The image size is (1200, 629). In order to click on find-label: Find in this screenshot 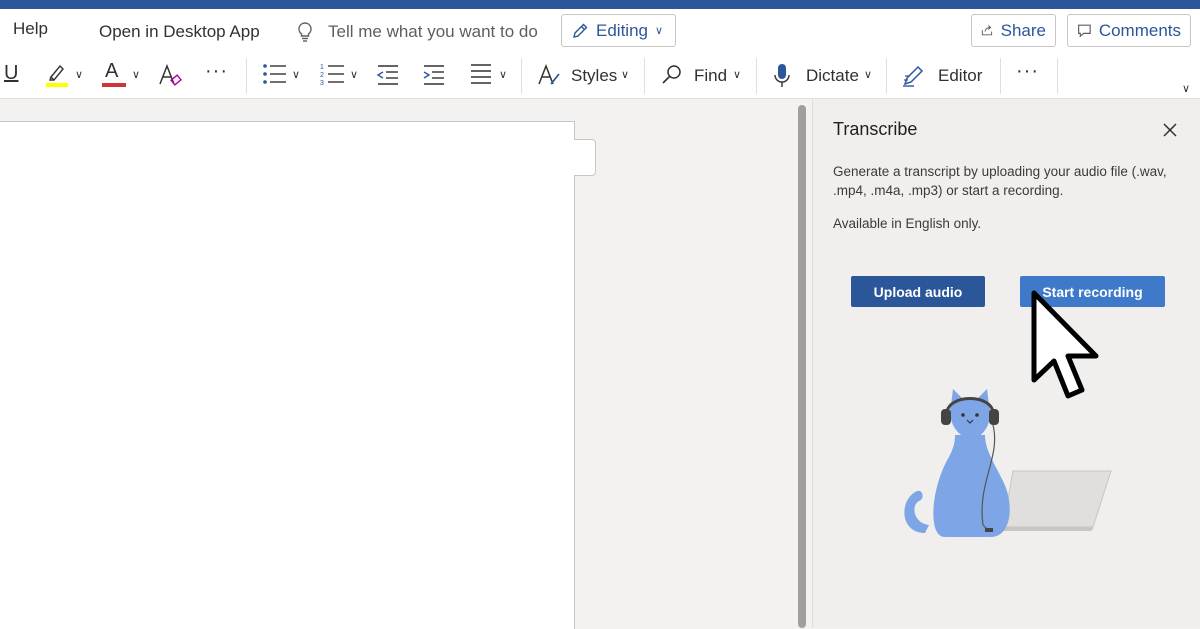, I will do `click(711, 75)`.